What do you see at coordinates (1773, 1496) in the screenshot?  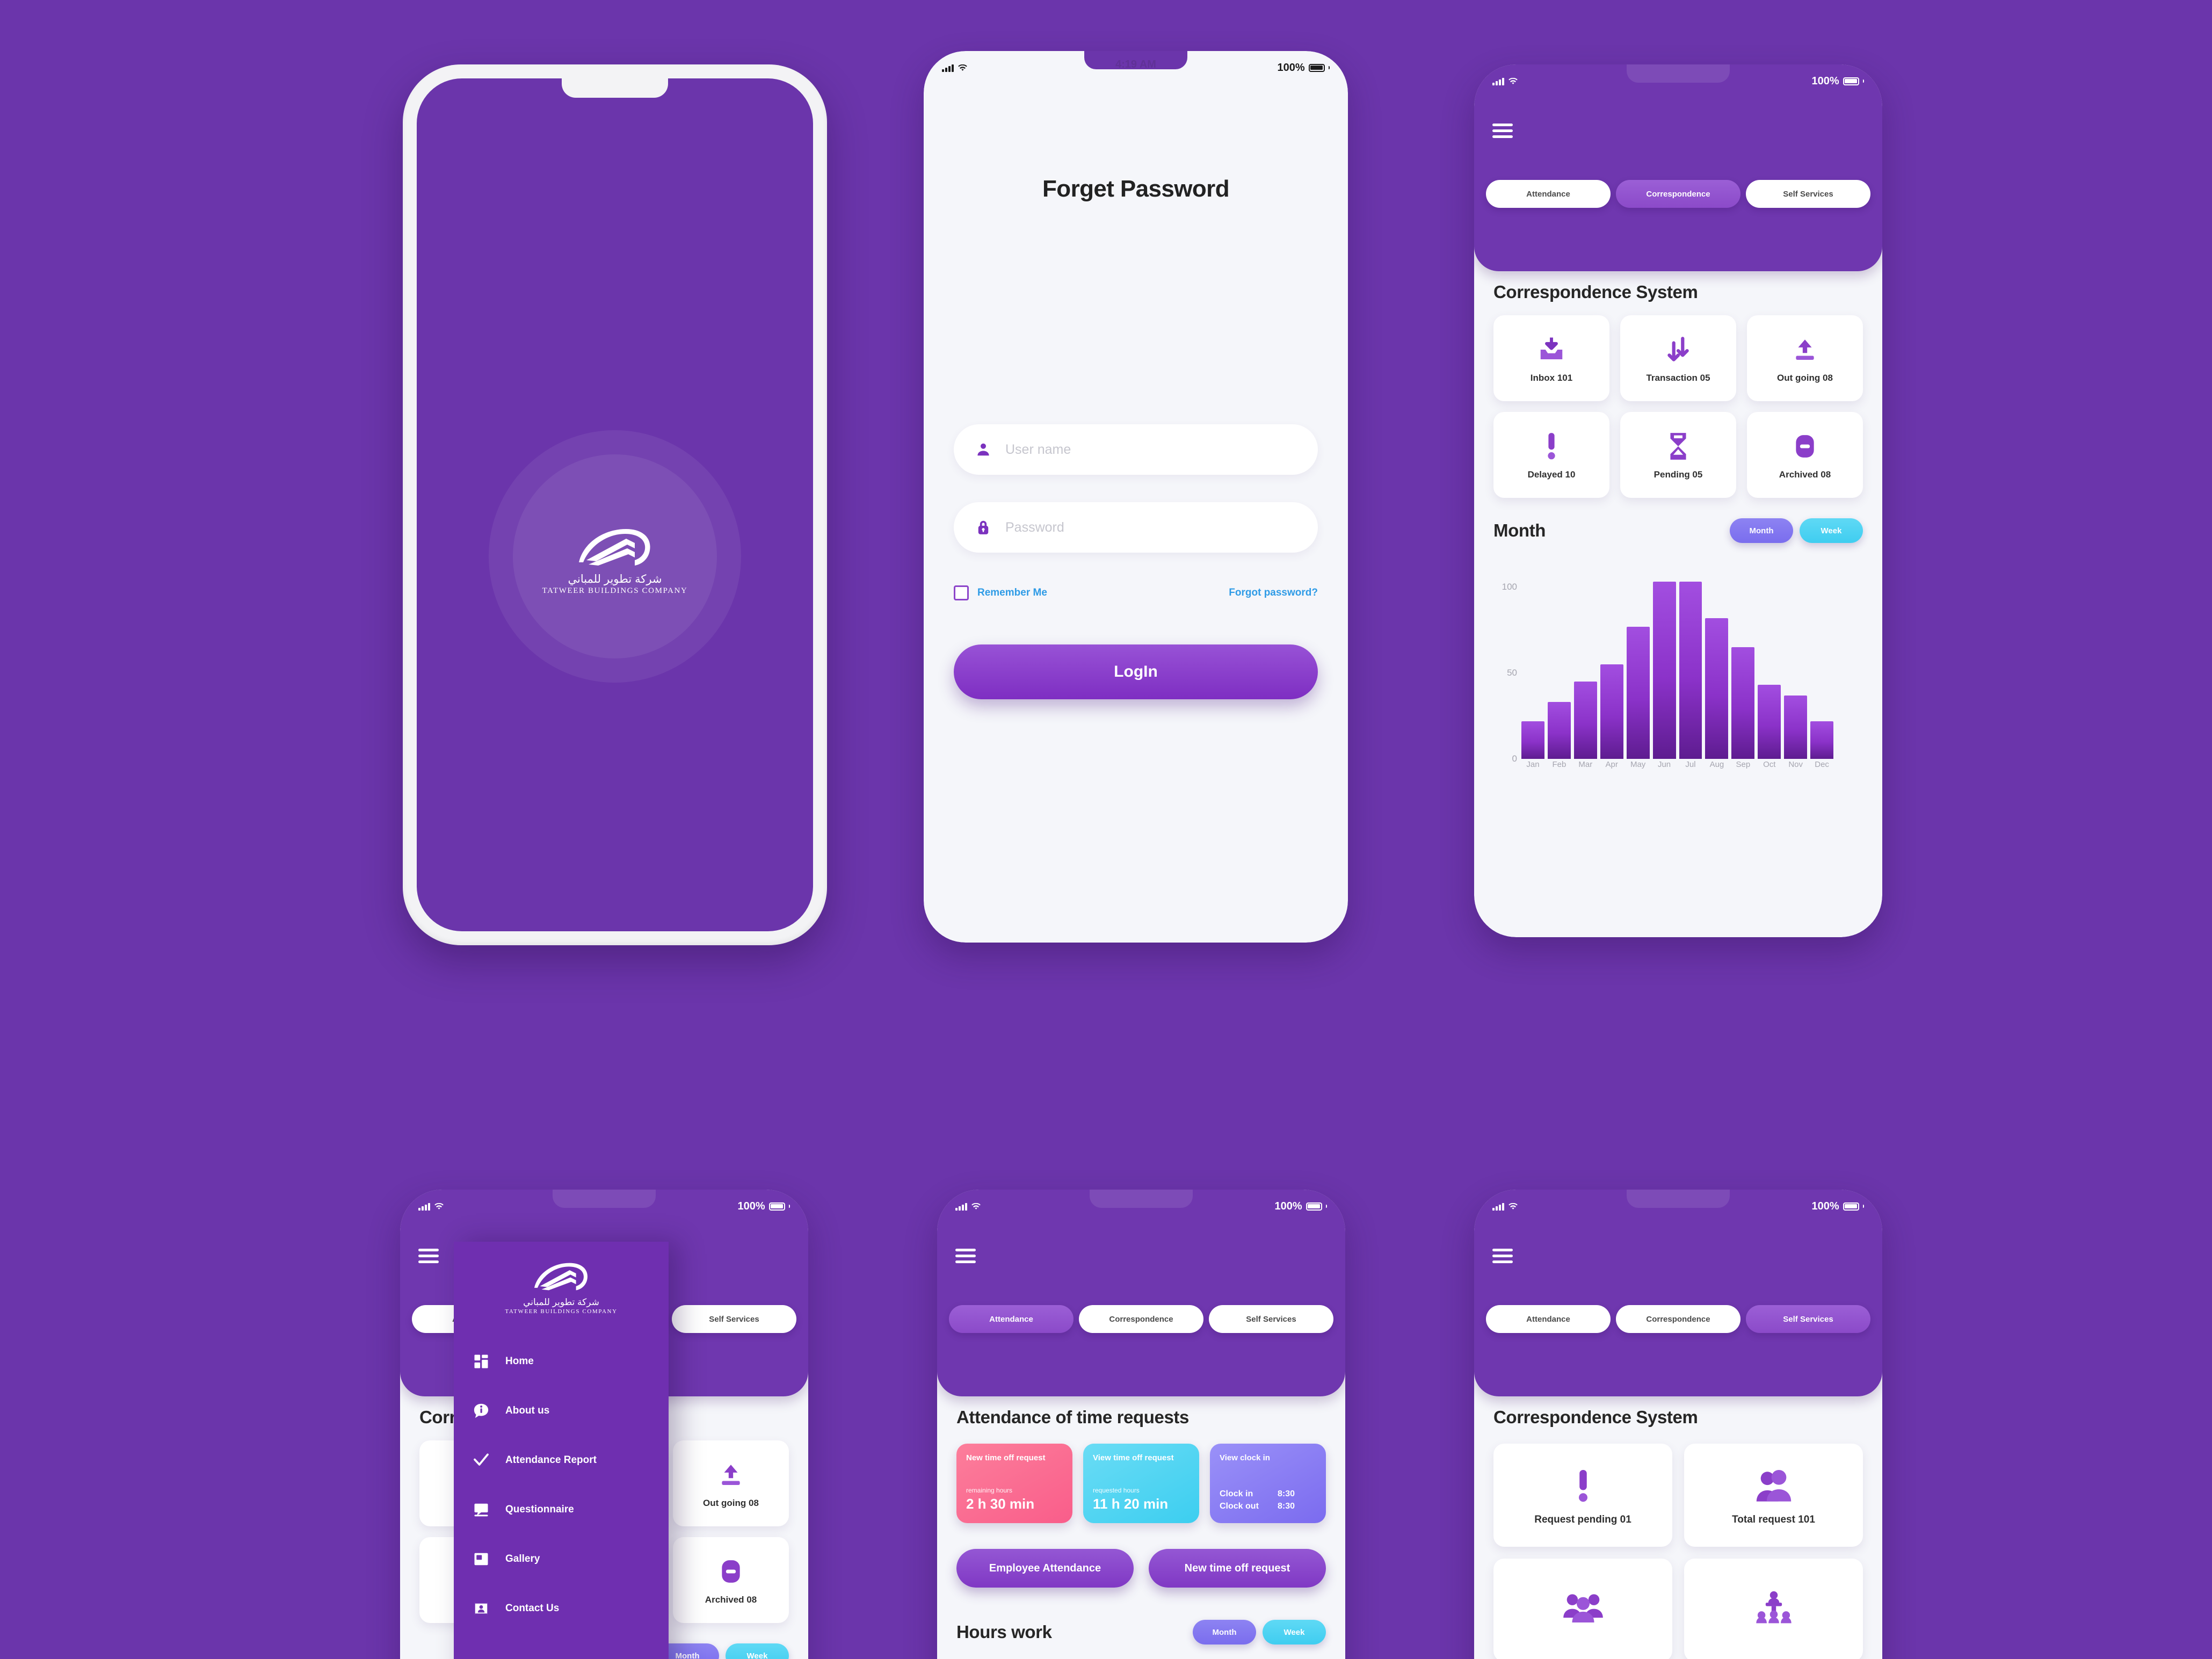 I see `card-total-request: Total request 101` at bounding box center [1773, 1496].